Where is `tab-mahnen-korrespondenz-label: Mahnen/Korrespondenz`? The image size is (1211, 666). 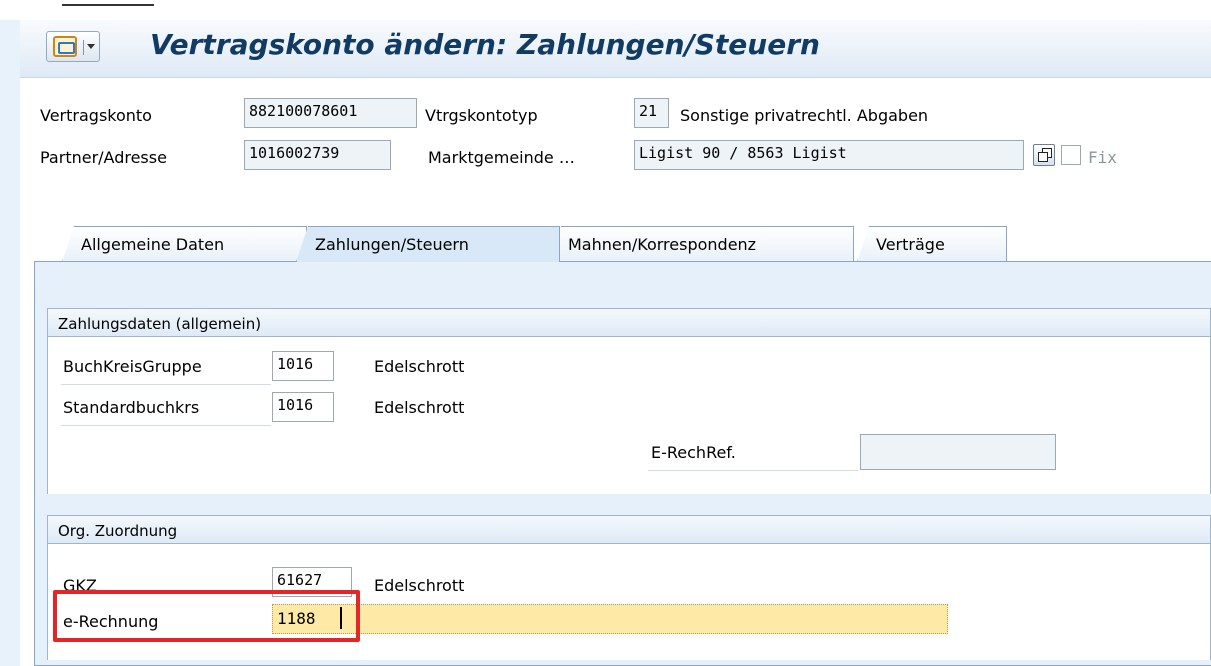 tab-mahnen-korrespondenz-label: Mahnen/Korrespondenz is located at coordinates (662, 244).